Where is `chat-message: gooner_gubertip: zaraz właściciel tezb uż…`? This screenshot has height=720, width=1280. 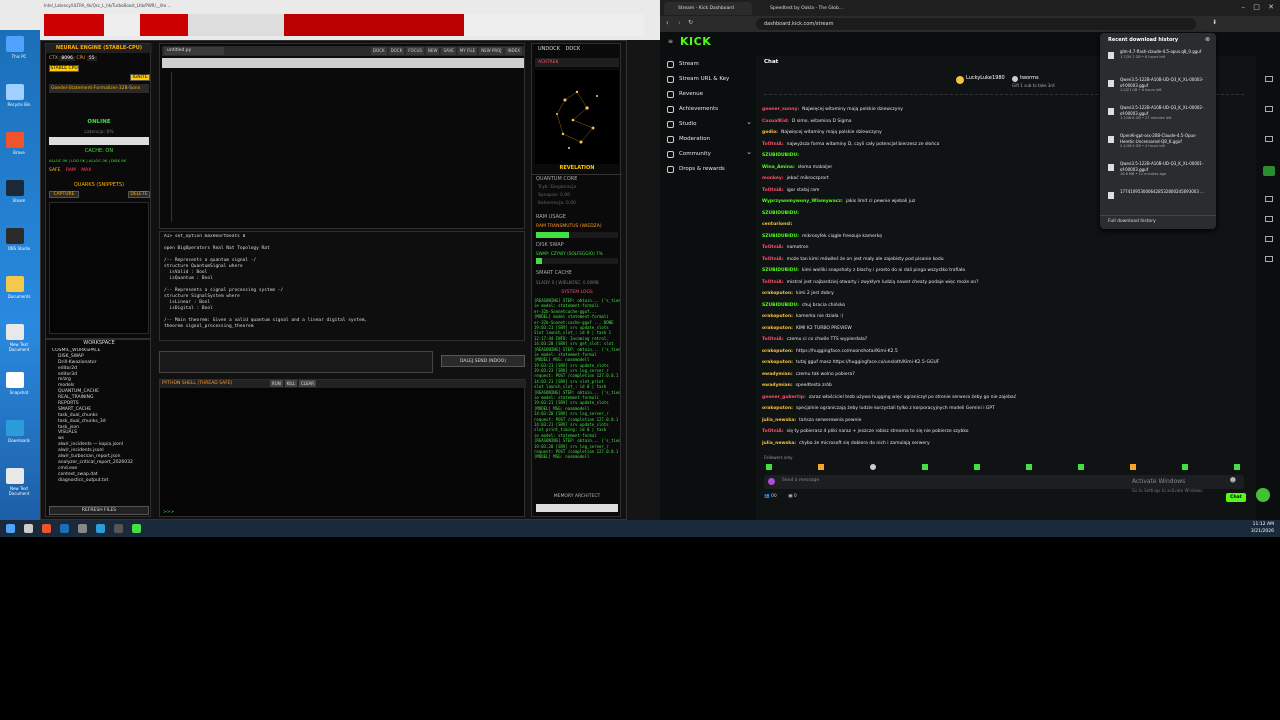 chat-message: gooner_gubertip: zaraz właściciel tezb uż… is located at coordinates (942, 397).